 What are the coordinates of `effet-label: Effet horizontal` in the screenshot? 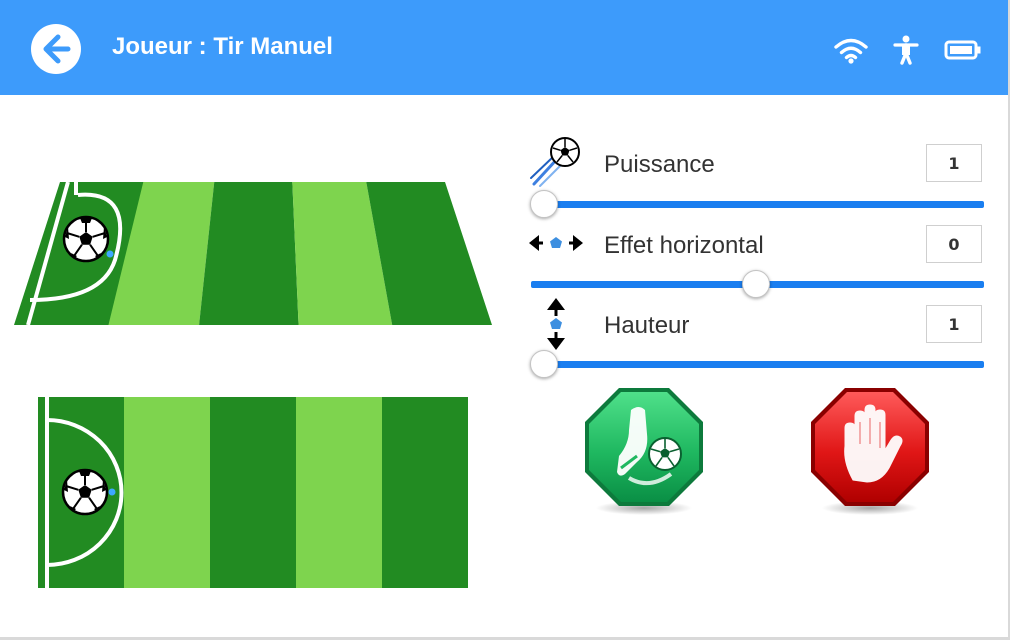 It's located at (684, 245).